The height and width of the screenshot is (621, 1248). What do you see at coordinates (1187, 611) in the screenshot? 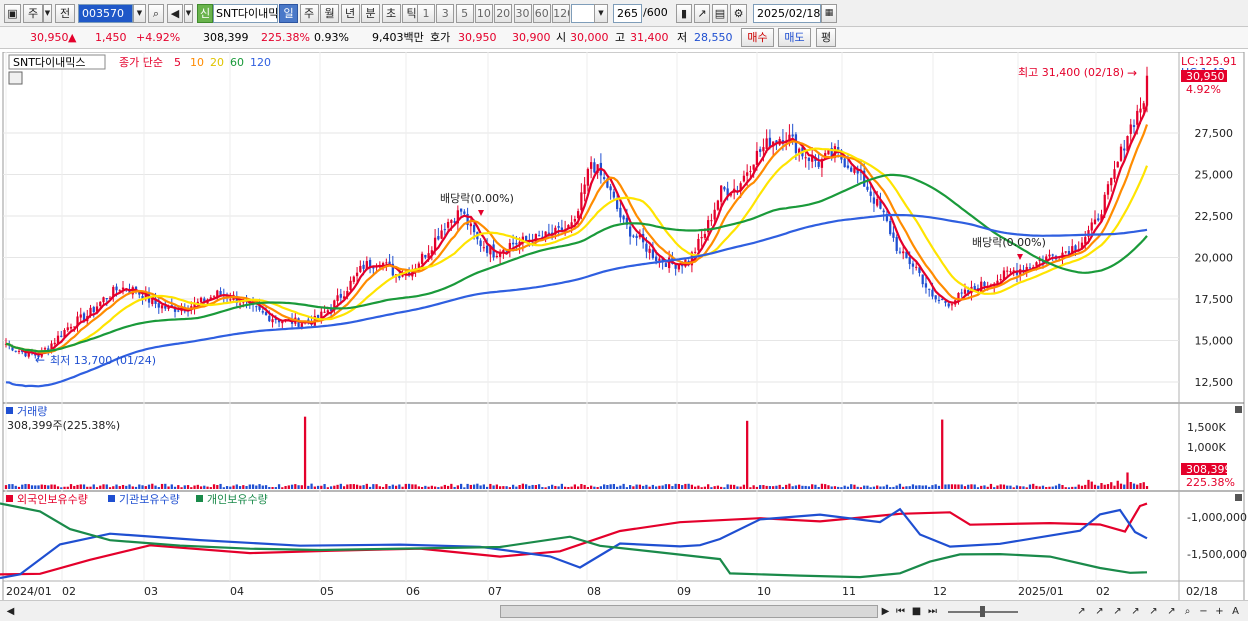
I see `zoom-search-icon: ⌕` at bounding box center [1187, 611].